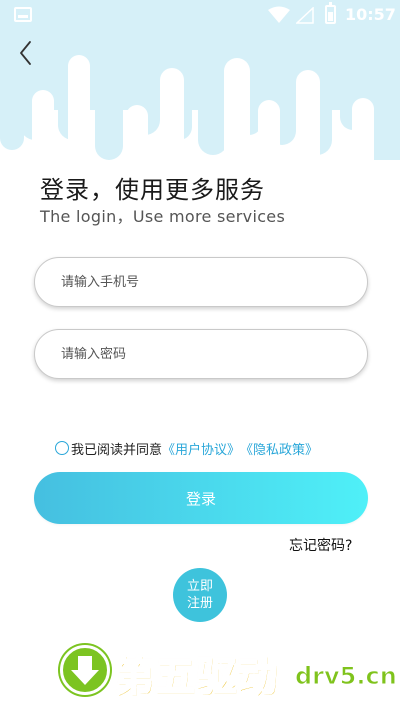 Image resolution: width=400 pixels, height=711 pixels. What do you see at coordinates (201, 448) in the screenshot?
I see `user-agreement-link: 《用户协议》` at bounding box center [201, 448].